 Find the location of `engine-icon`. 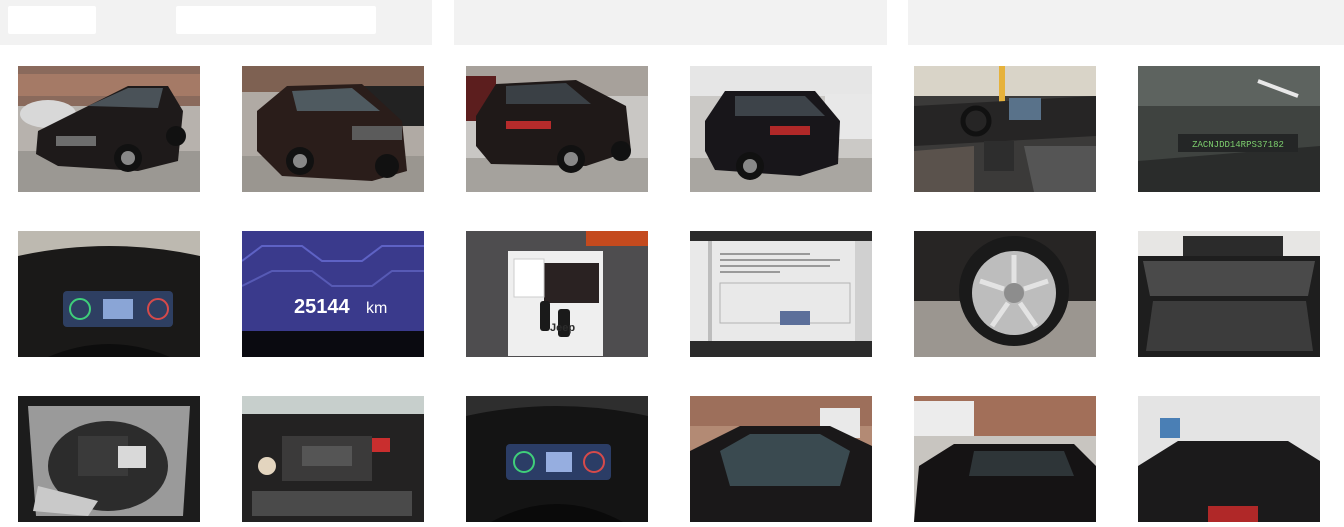

engine-icon is located at coordinates (333, 459).